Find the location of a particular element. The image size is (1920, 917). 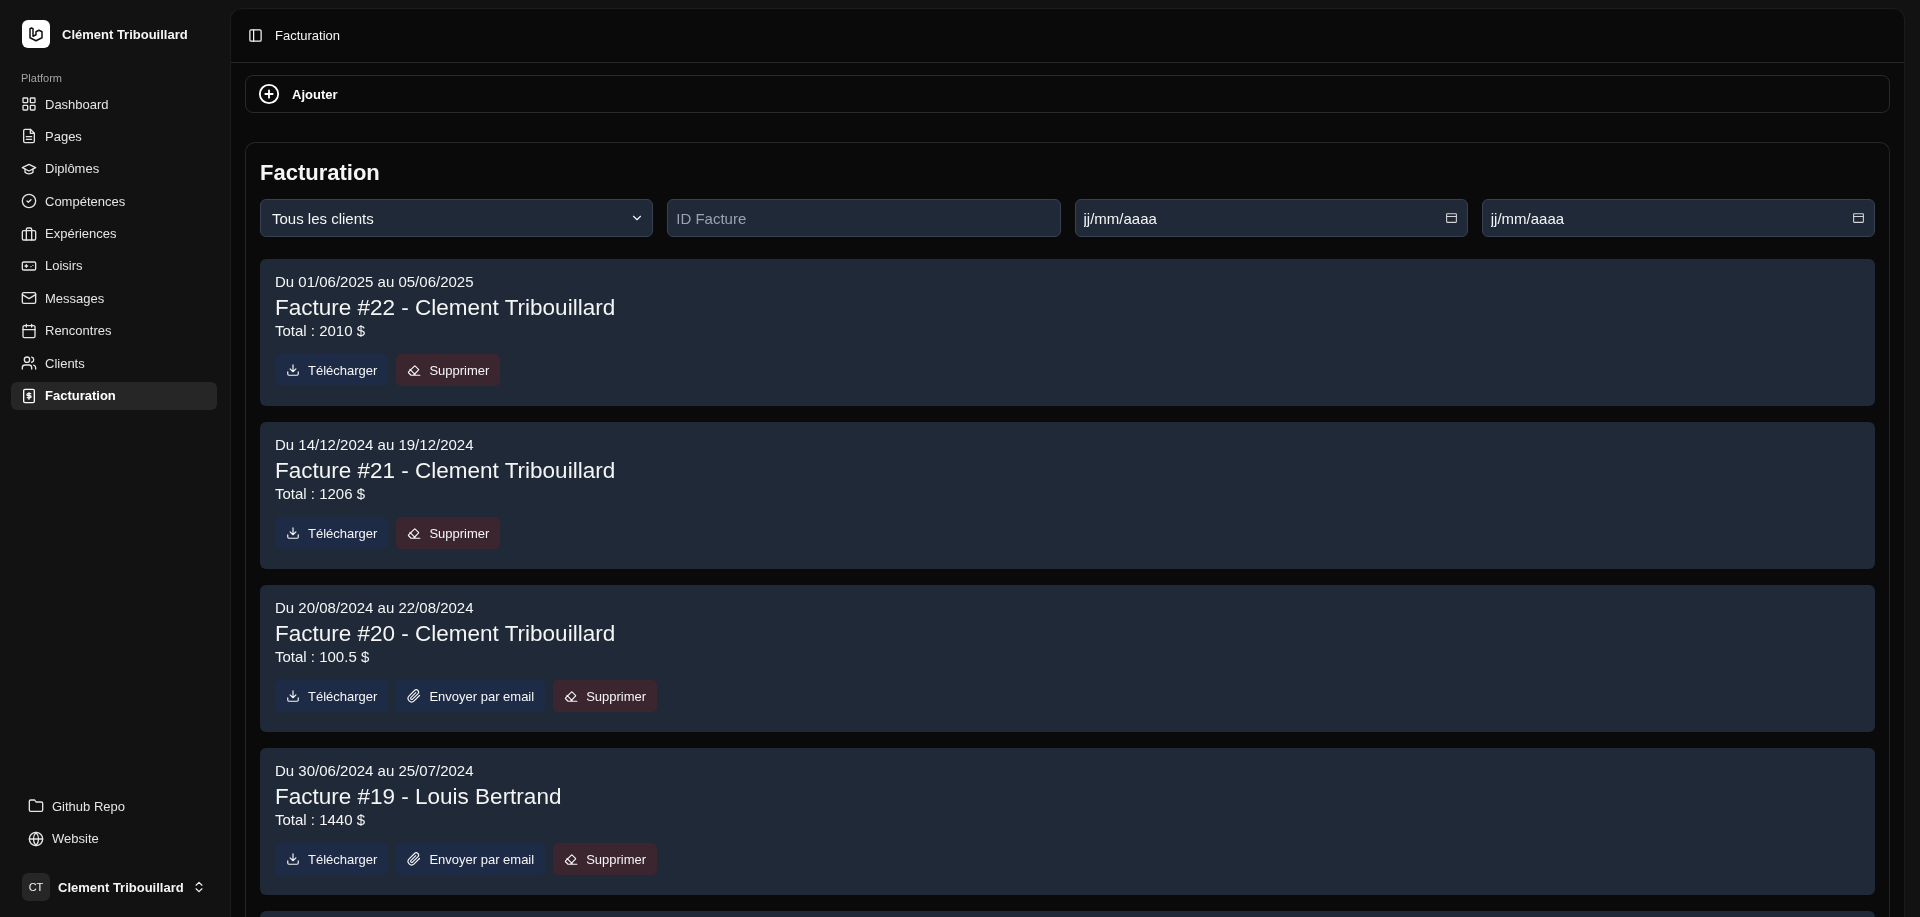

panel-title: Facturation is located at coordinates (320, 173).